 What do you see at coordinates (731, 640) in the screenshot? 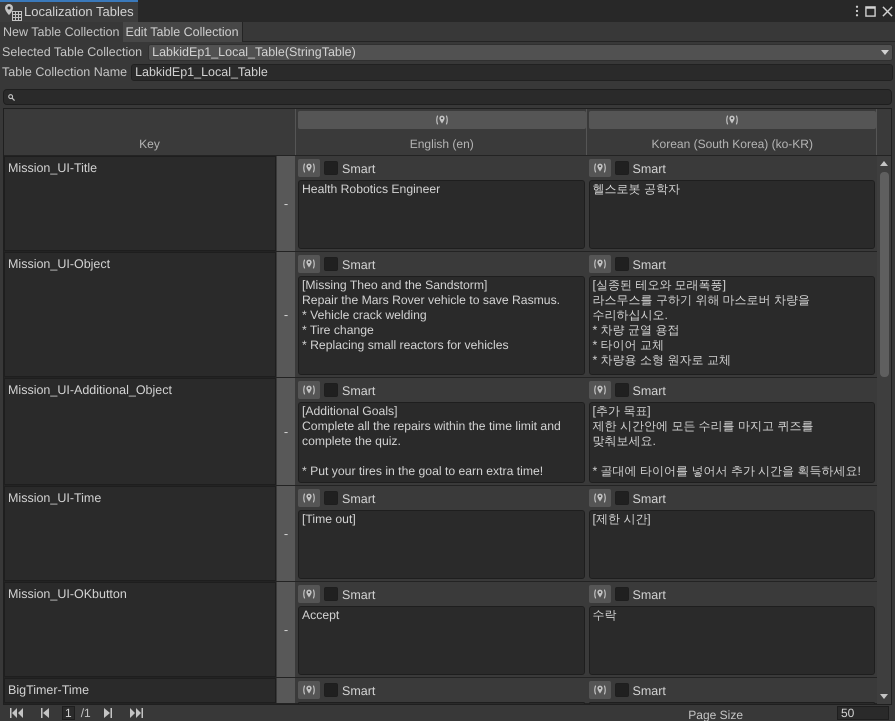
I see `text-area: 수락` at bounding box center [731, 640].